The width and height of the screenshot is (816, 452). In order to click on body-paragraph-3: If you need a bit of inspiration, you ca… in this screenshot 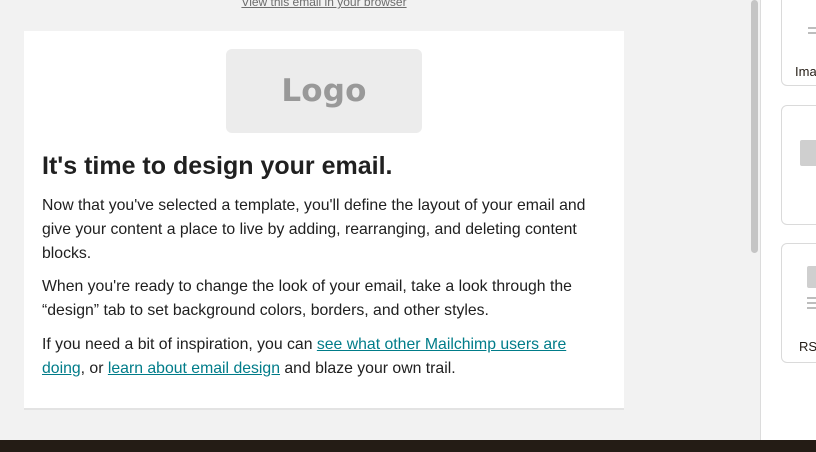, I will do `click(324, 357)`.